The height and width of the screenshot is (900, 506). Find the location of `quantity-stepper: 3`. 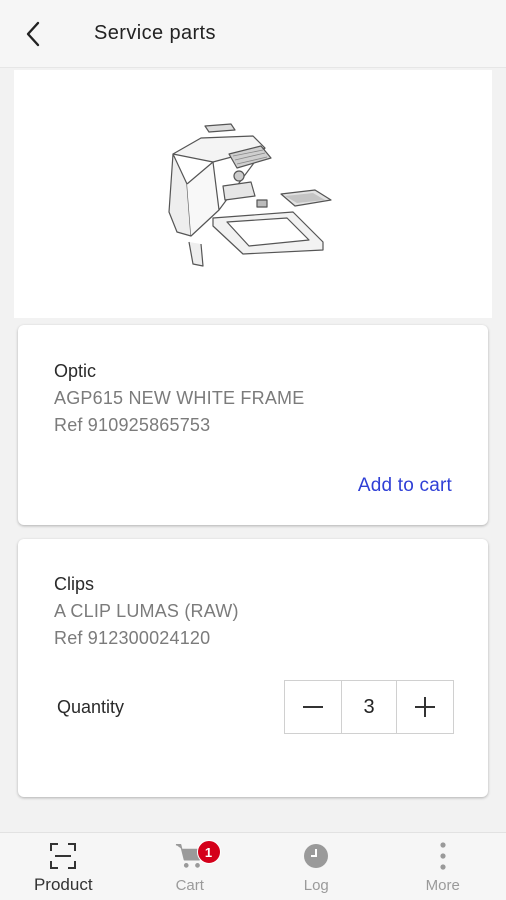

quantity-stepper: 3 is located at coordinates (369, 707).